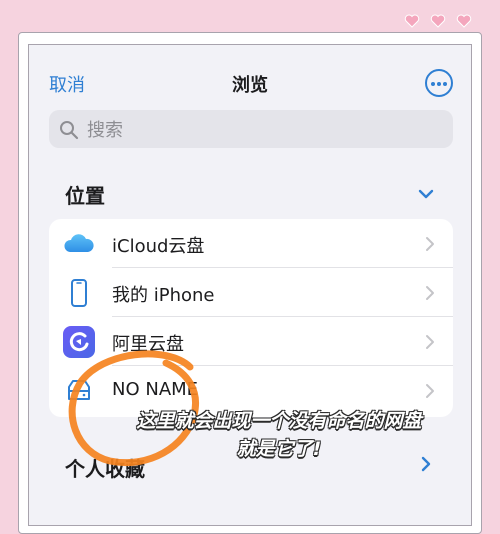 The height and width of the screenshot is (534, 500). I want to click on annotation-line-1: 这里就会出现一个没有命名的网盘, so click(279, 421).